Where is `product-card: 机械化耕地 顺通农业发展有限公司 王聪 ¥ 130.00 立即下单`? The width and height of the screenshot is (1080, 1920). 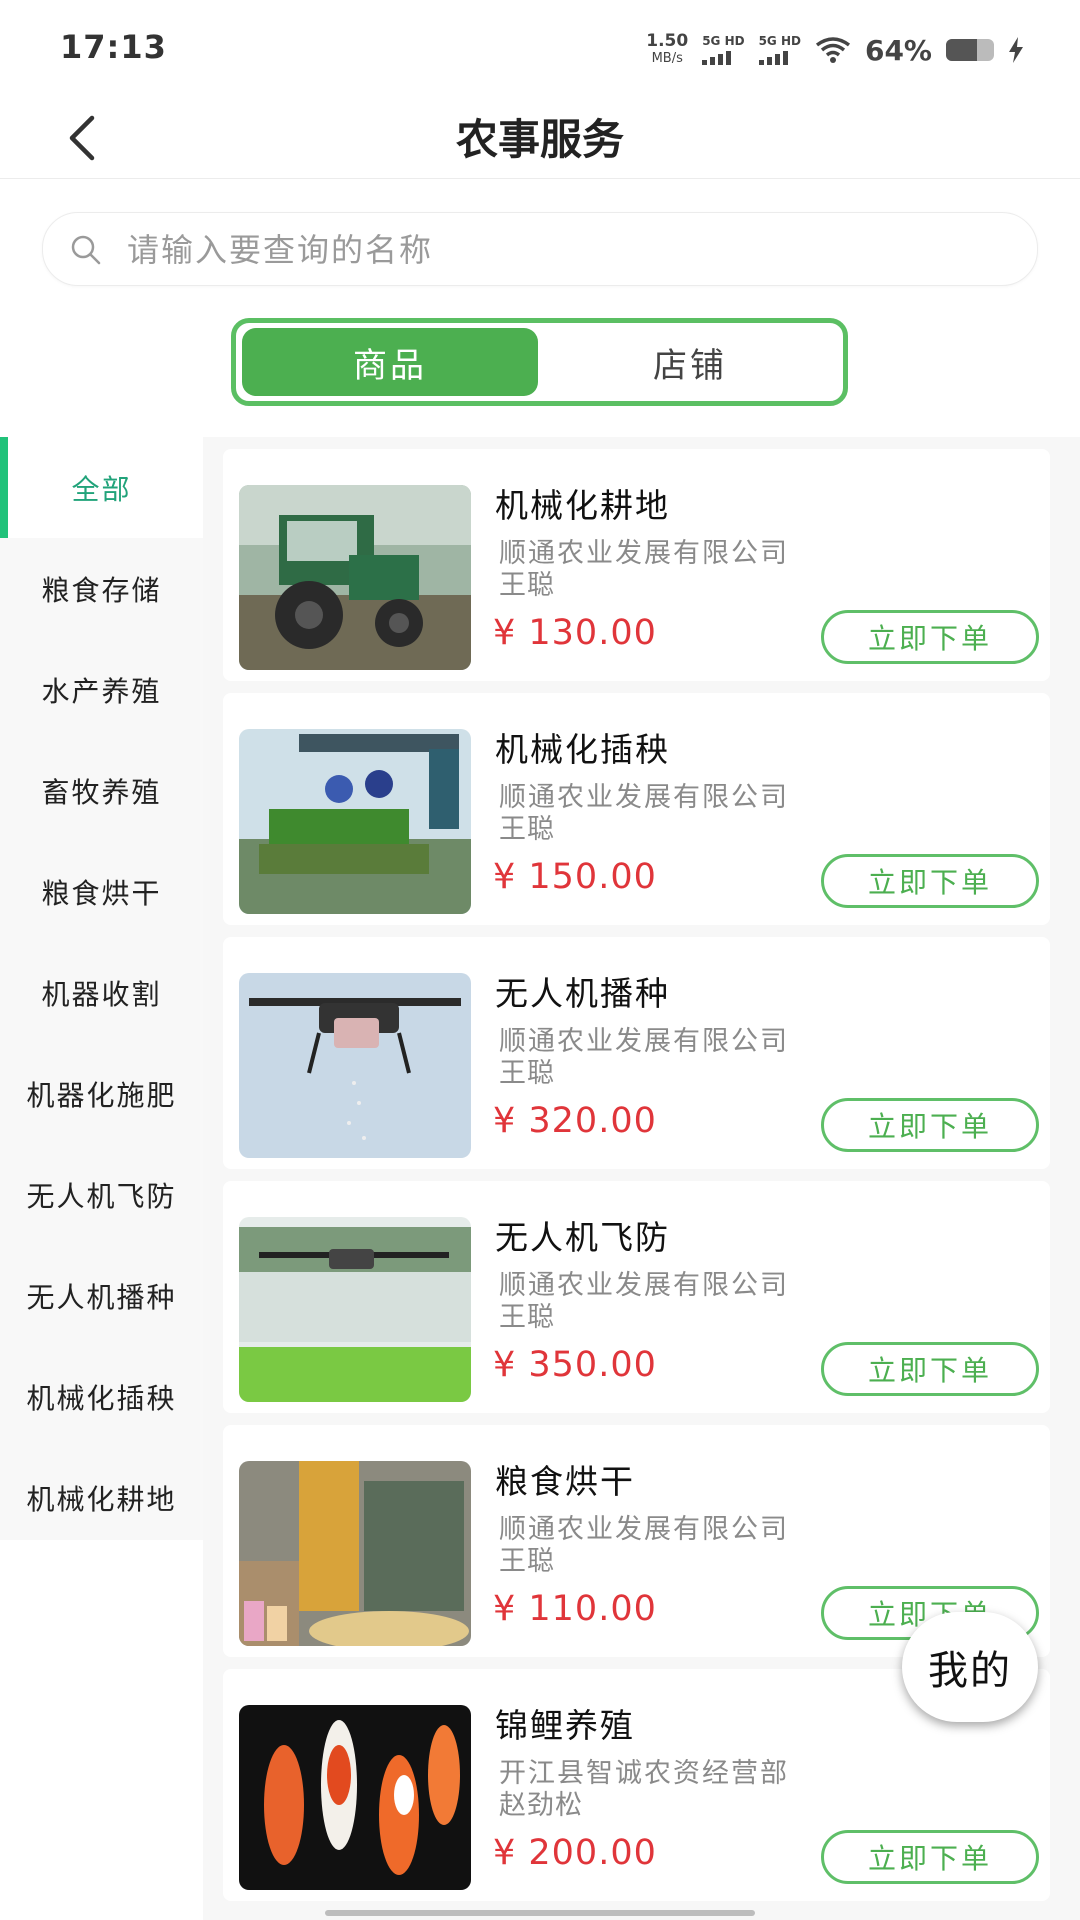
product-card: 机械化耕地 顺通农业发展有限公司 王聪 ¥ 130.00 立即下单 is located at coordinates (636, 565).